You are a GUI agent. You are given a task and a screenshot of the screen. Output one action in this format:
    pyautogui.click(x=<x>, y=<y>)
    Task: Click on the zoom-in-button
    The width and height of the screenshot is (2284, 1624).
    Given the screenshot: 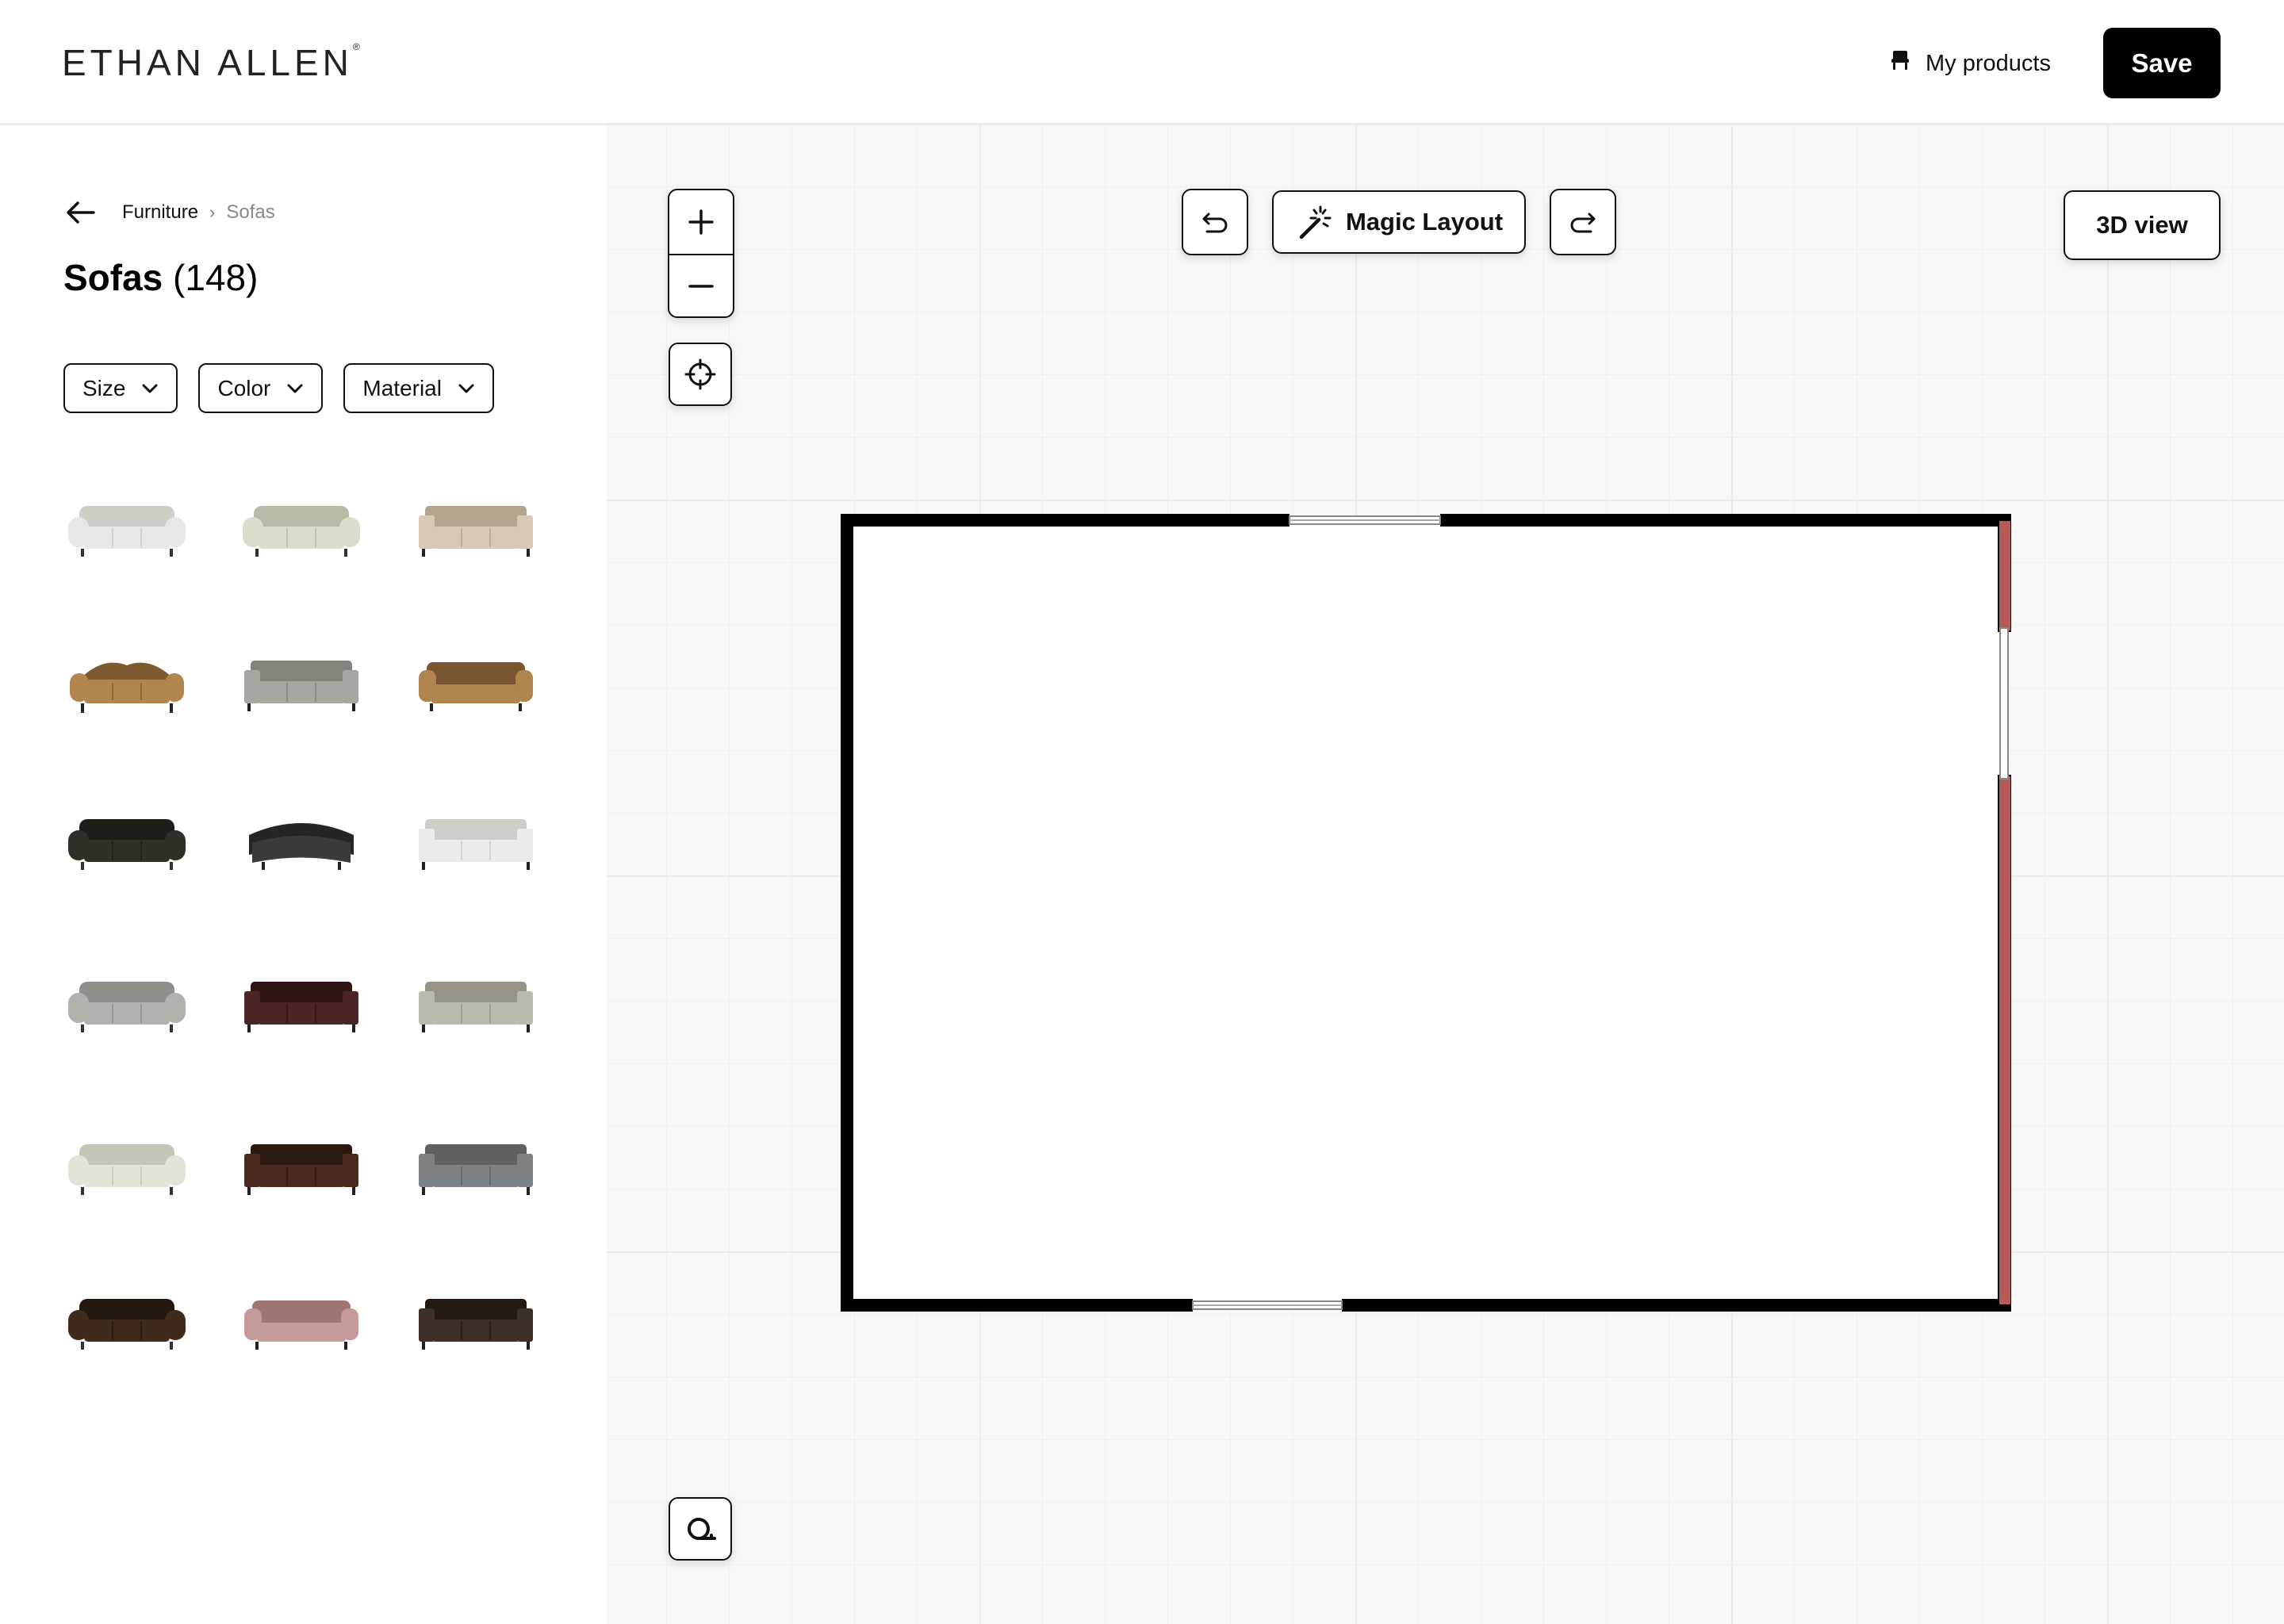 What is the action you would take?
    pyautogui.click(x=701, y=222)
    